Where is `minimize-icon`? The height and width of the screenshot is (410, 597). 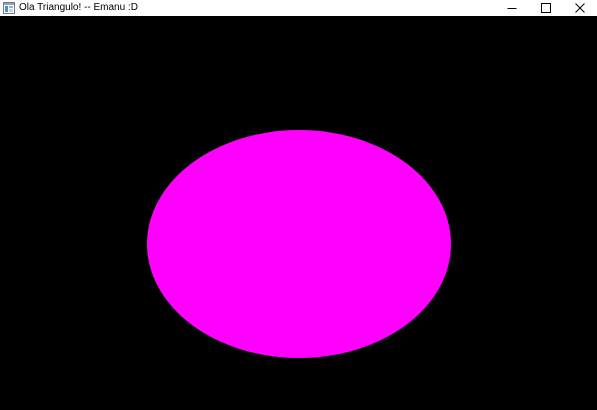 minimize-icon is located at coordinates (512, 8).